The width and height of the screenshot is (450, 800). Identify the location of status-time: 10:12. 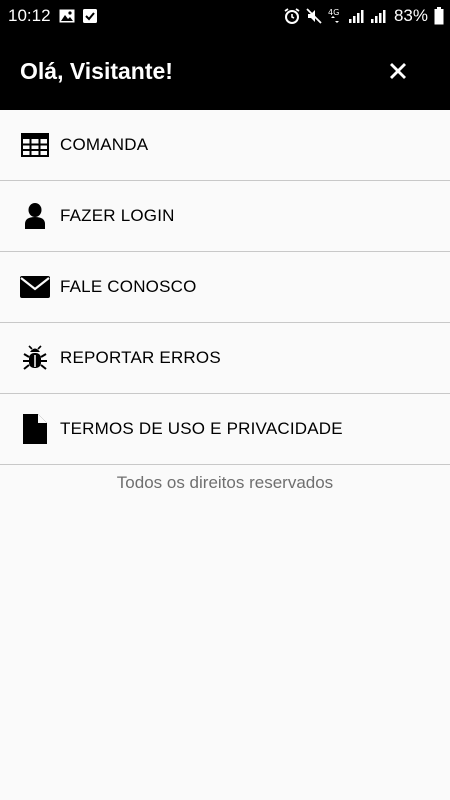
(29, 15).